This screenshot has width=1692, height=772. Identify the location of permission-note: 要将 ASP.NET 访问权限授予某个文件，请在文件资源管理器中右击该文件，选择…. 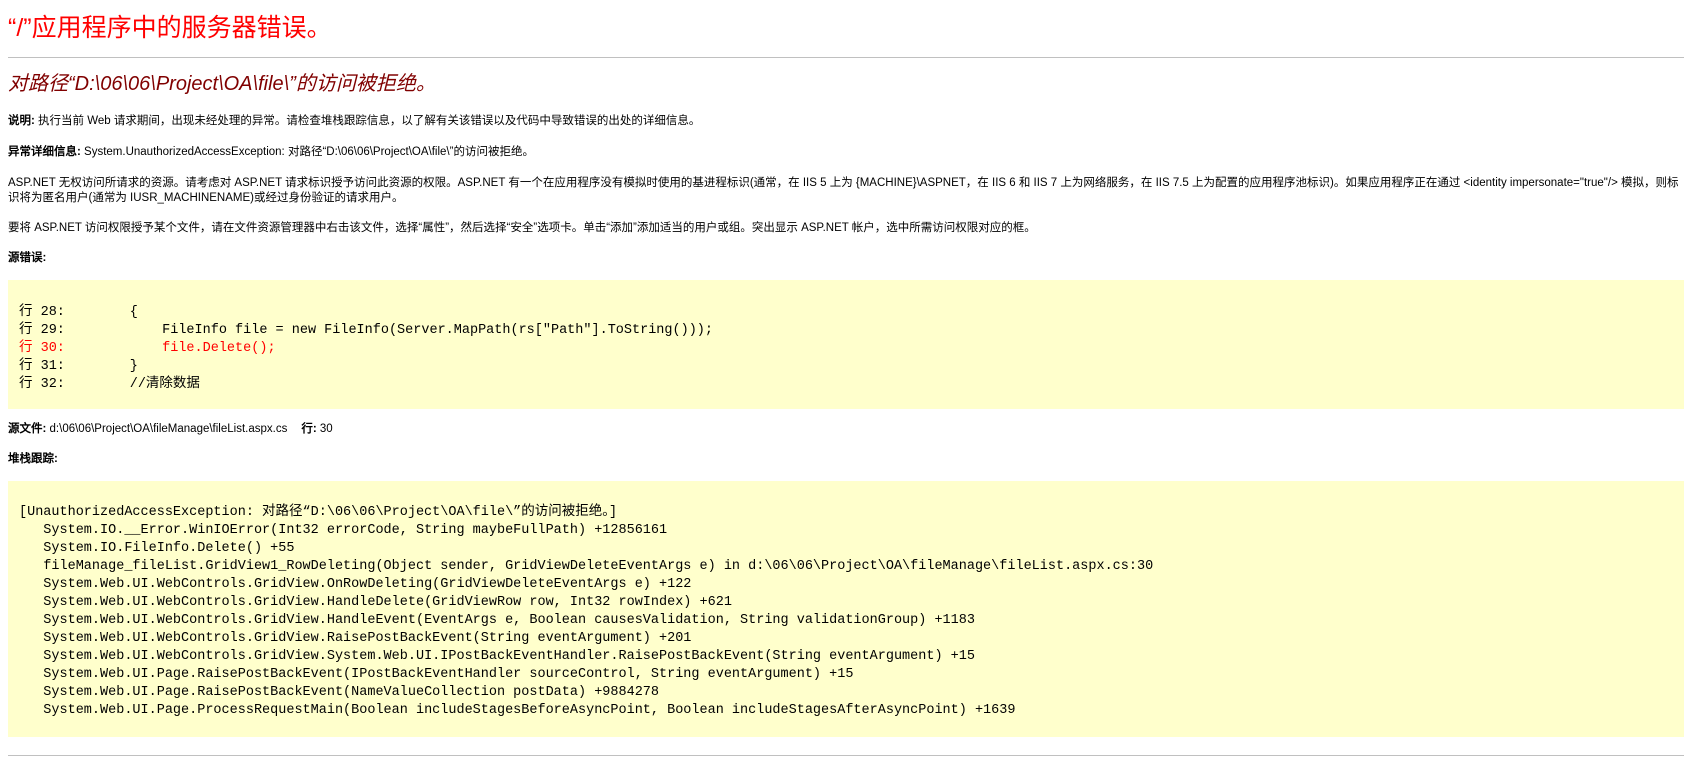
(522, 228).